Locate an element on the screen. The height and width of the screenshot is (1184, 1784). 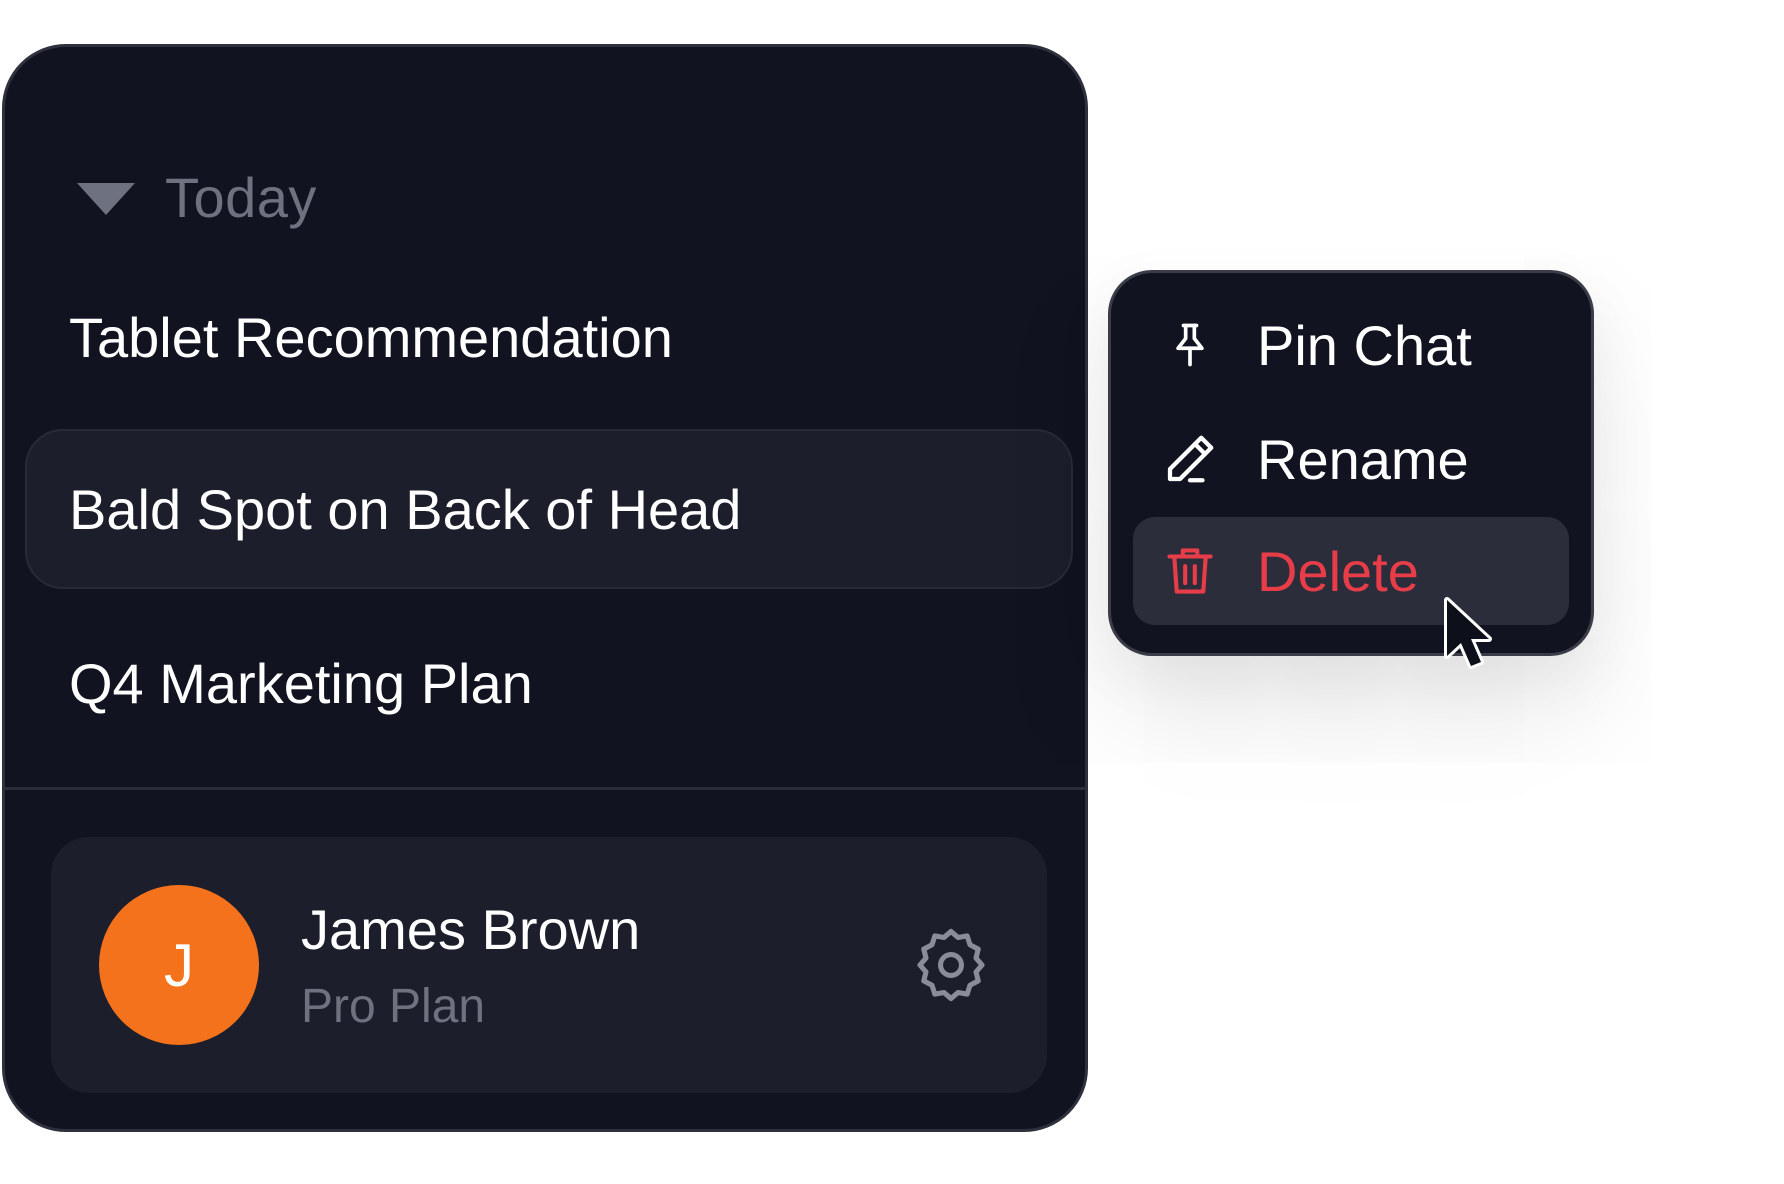
avatar-initial: J is located at coordinates (179, 965).